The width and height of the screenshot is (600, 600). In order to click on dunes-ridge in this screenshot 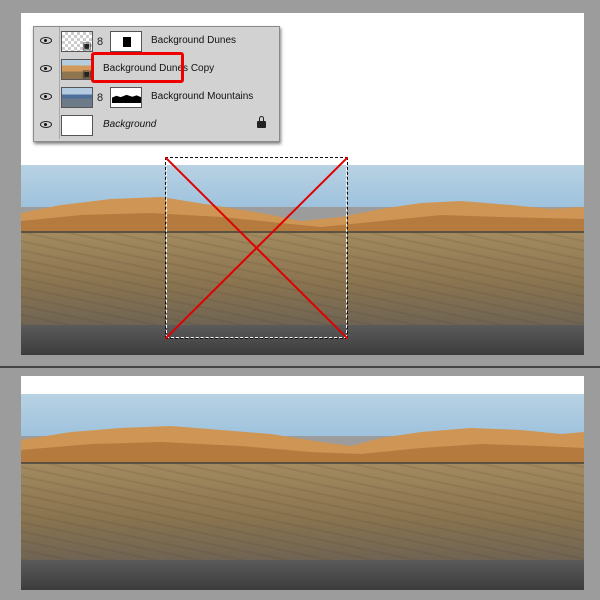, I will do `click(302, 444)`.